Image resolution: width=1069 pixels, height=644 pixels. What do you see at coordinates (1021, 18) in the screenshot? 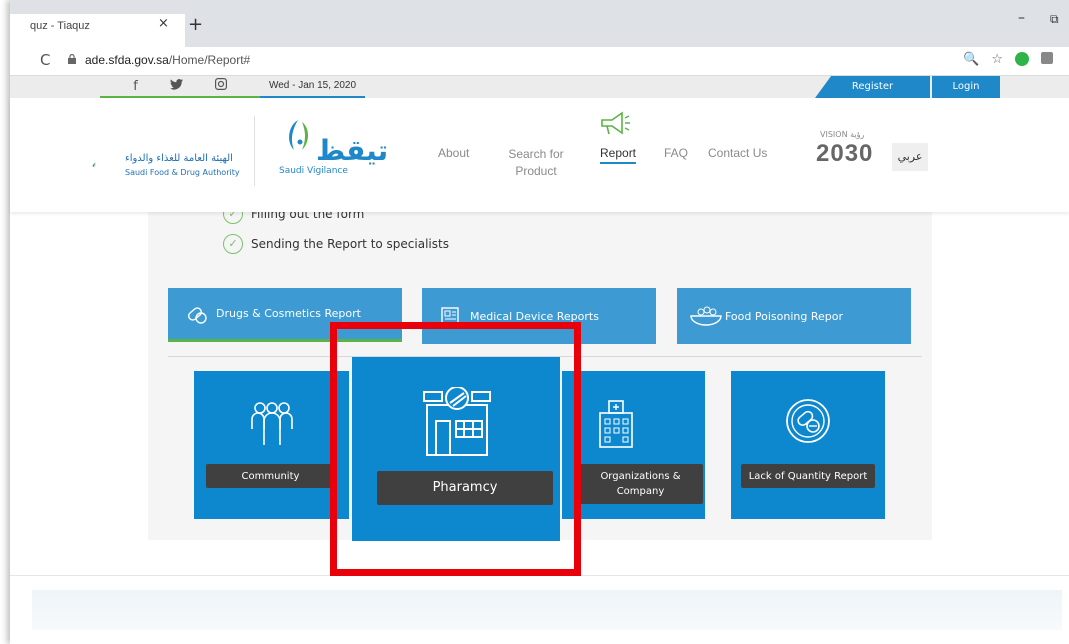
I see `minimize-icon: –` at bounding box center [1021, 18].